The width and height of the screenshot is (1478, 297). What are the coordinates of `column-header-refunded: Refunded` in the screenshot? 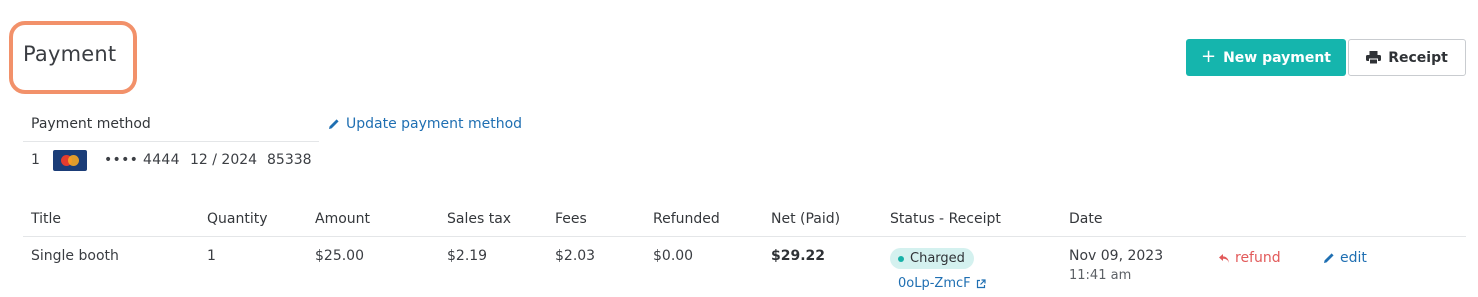 It's located at (686, 219).